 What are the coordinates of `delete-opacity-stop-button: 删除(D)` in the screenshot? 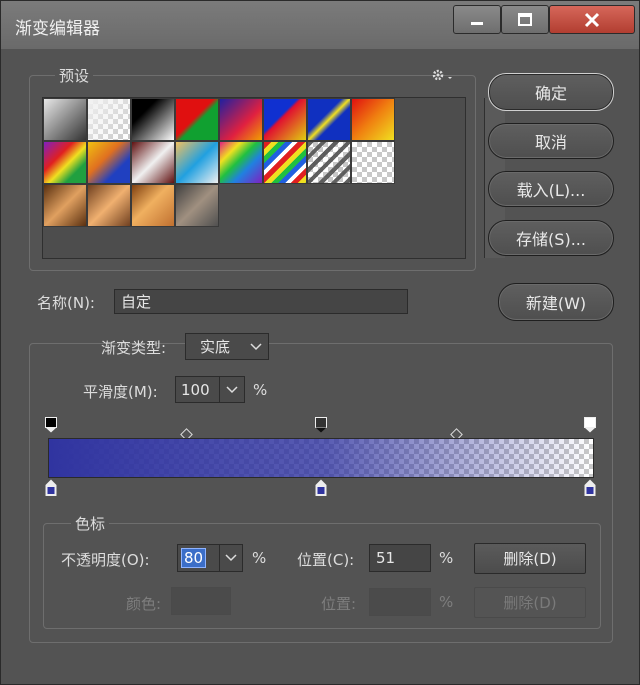 It's located at (530, 558).